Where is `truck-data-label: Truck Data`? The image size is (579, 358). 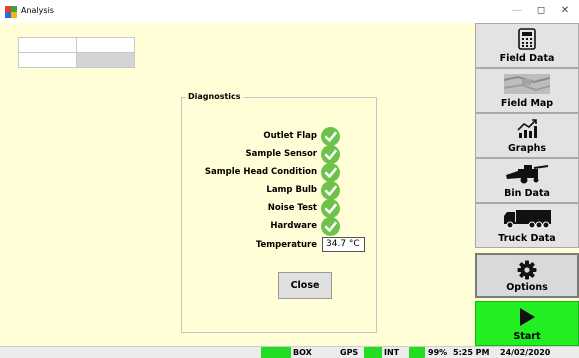 truck-data-label: Truck Data is located at coordinates (527, 238).